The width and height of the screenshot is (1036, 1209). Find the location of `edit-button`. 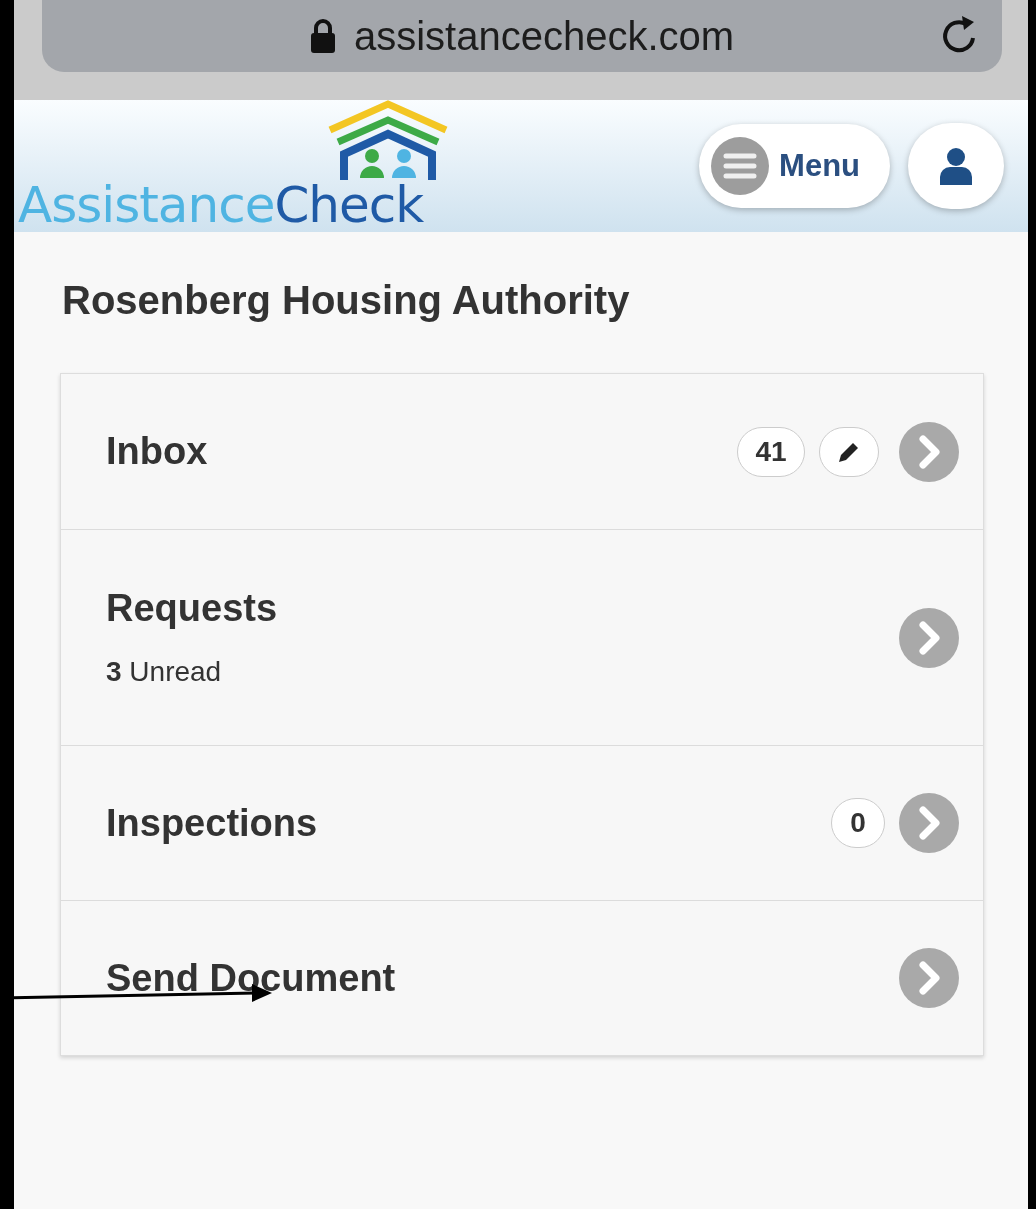

edit-button is located at coordinates (849, 451).